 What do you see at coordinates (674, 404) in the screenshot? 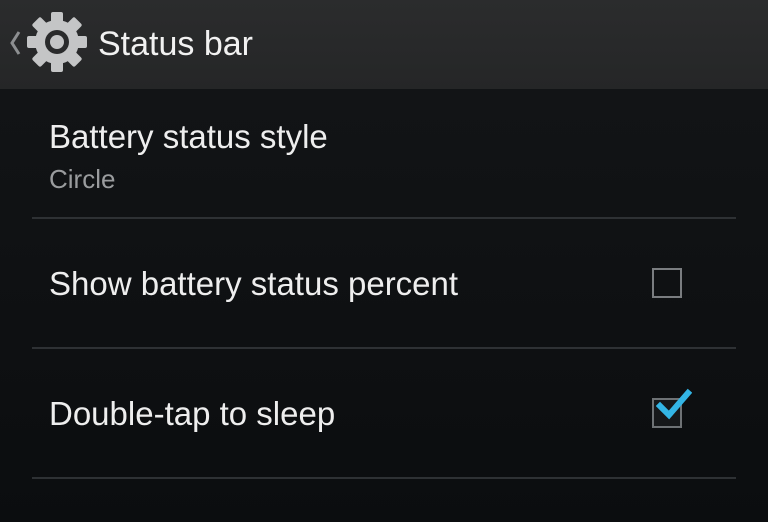
I see `checkmark-icon` at bounding box center [674, 404].